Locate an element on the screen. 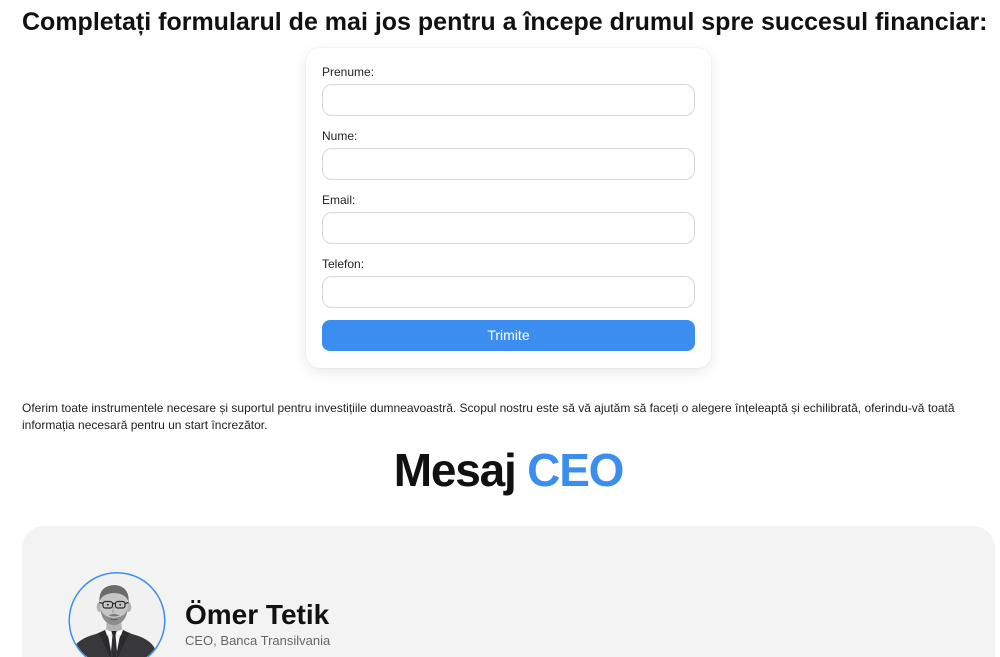 The height and width of the screenshot is (657, 1000). portrait-left-eye is located at coordinates (107, 604).